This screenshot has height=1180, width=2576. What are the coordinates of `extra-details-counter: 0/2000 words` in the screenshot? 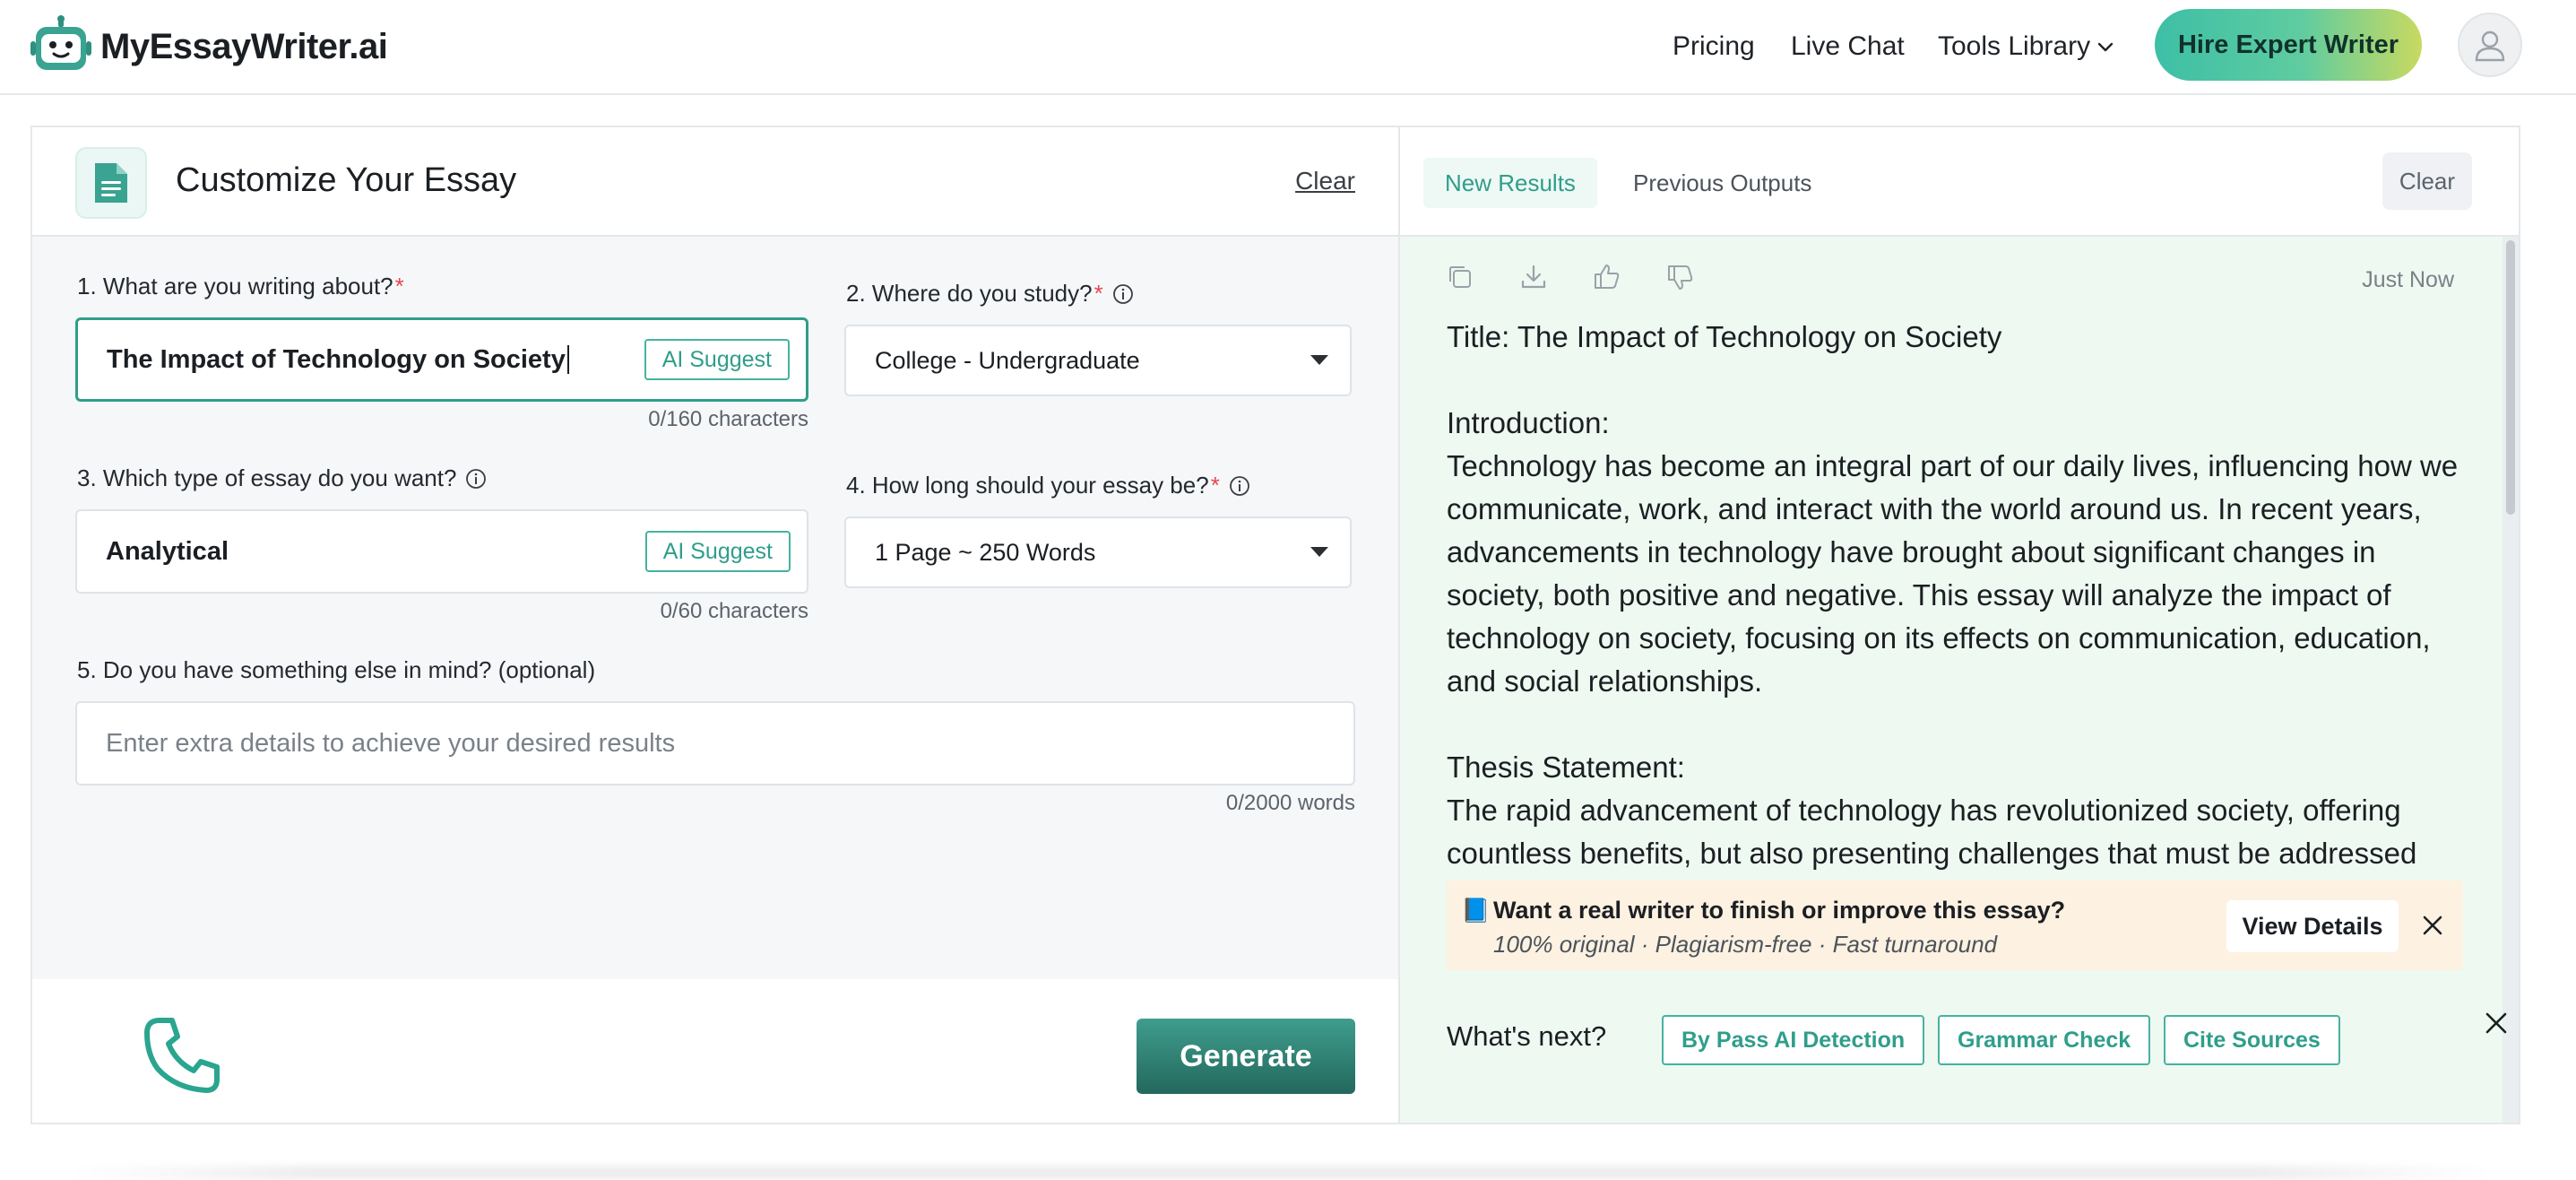 It's located at (1290, 803).